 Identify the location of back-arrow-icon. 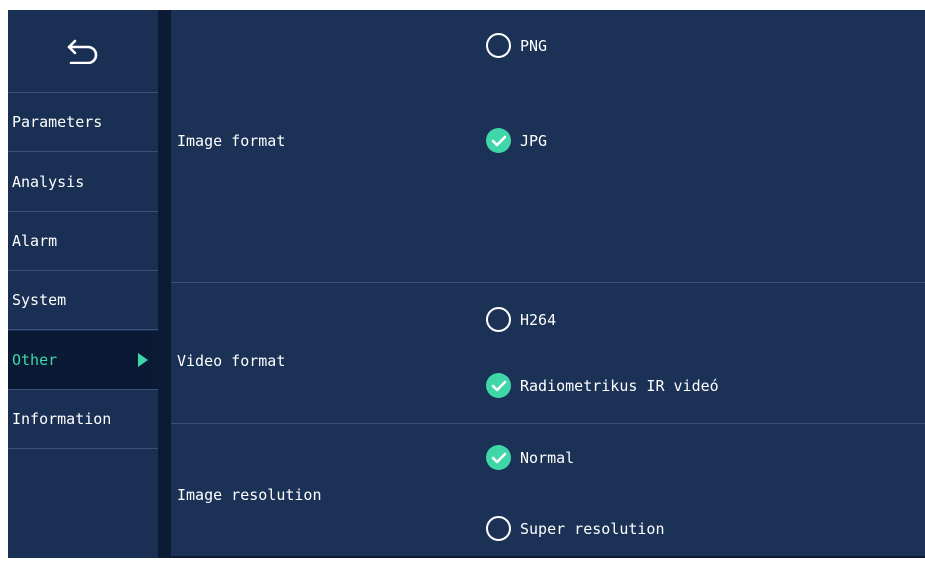
(82, 51).